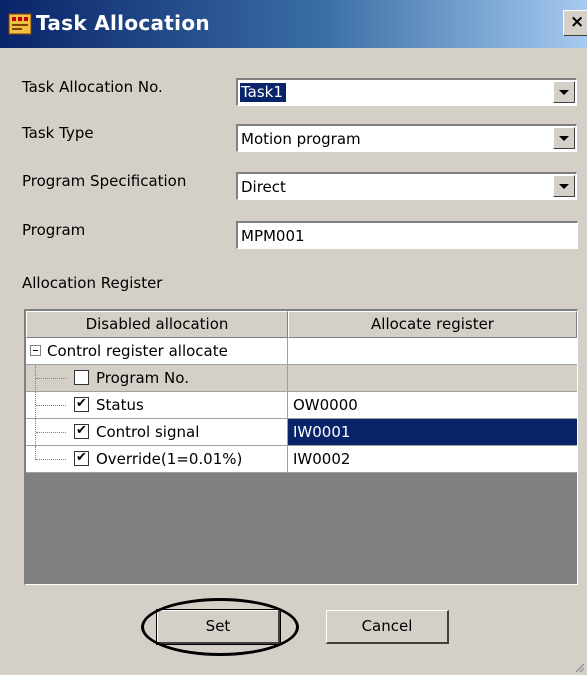 The image size is (587, 675). I want to click on column-header-disabled: Disabled allocation, so click(157, 324).